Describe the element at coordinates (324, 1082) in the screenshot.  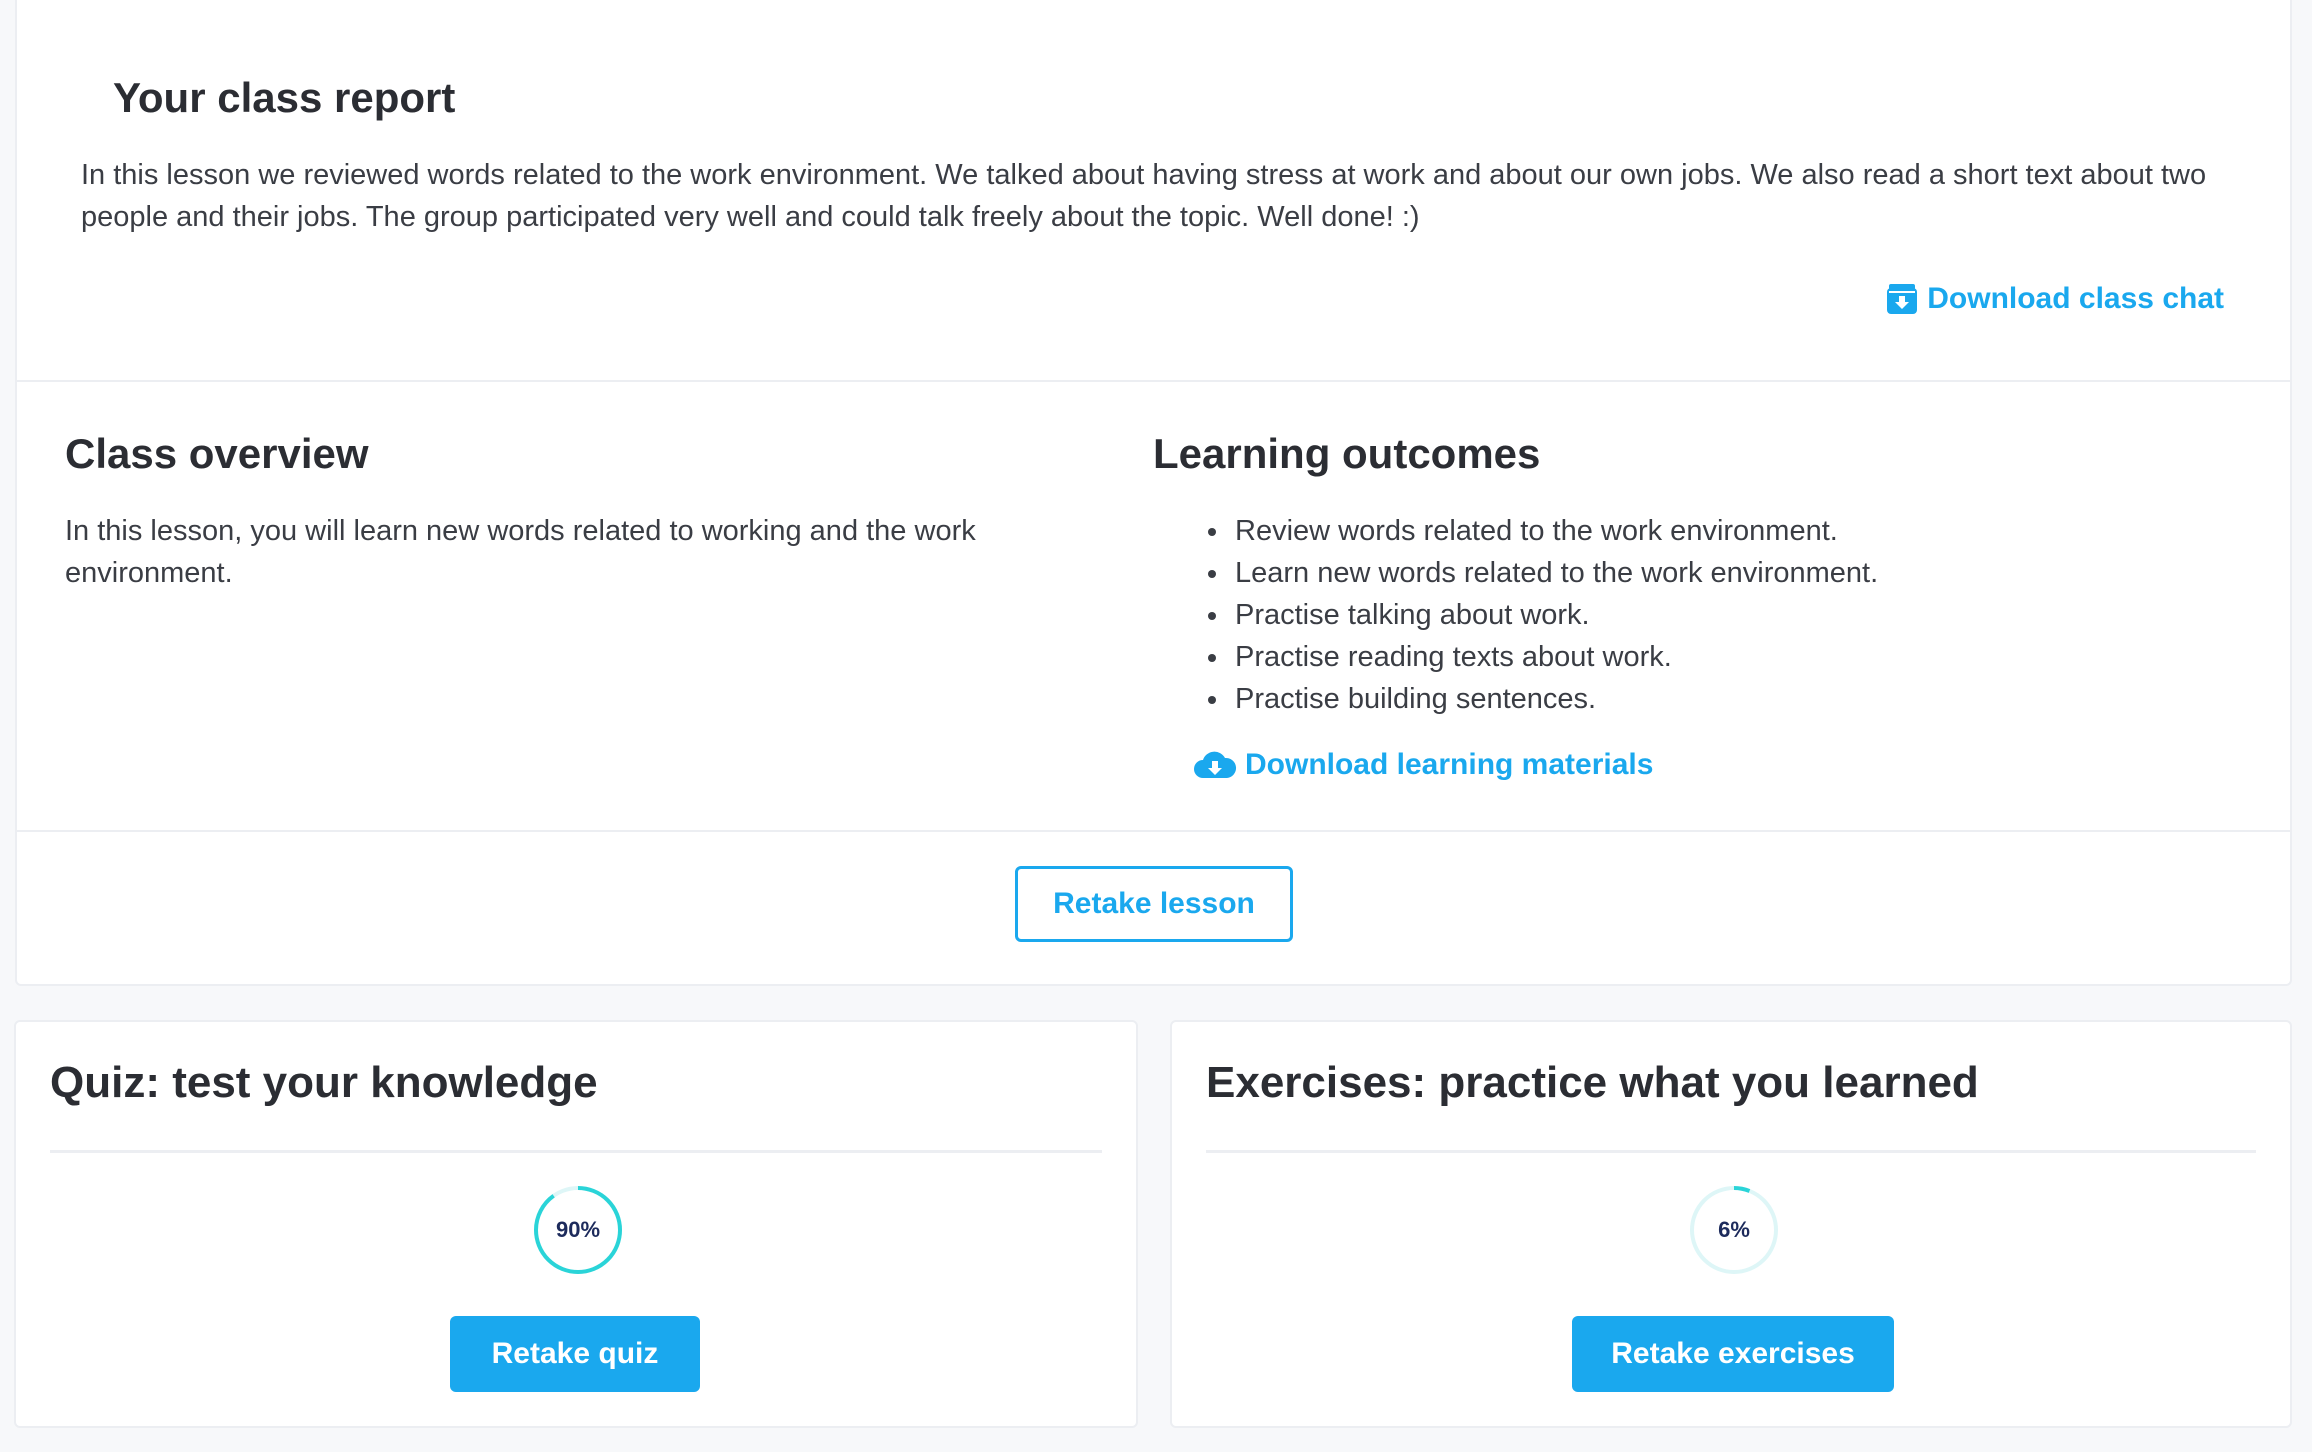
I see `quiz-title: Quiz: test your knowledge` at that location.